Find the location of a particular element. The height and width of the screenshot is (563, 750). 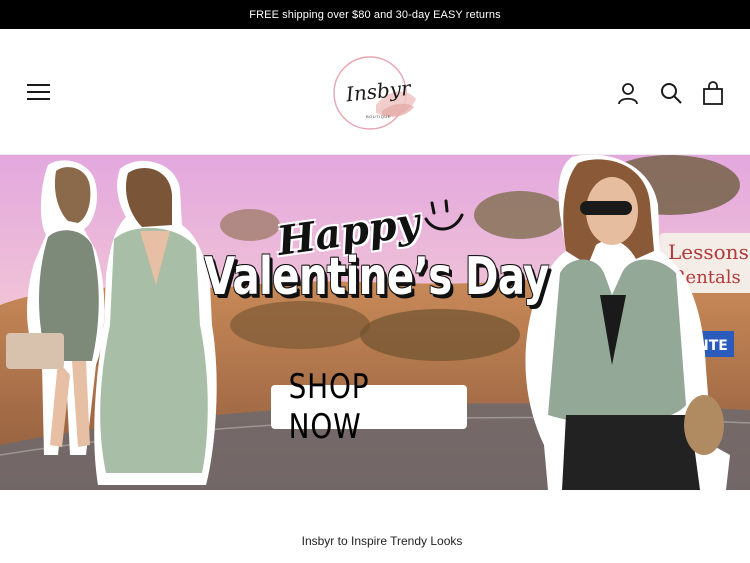

logo: Insbyr BOUTIQUE is located at coordinates (376, 93).